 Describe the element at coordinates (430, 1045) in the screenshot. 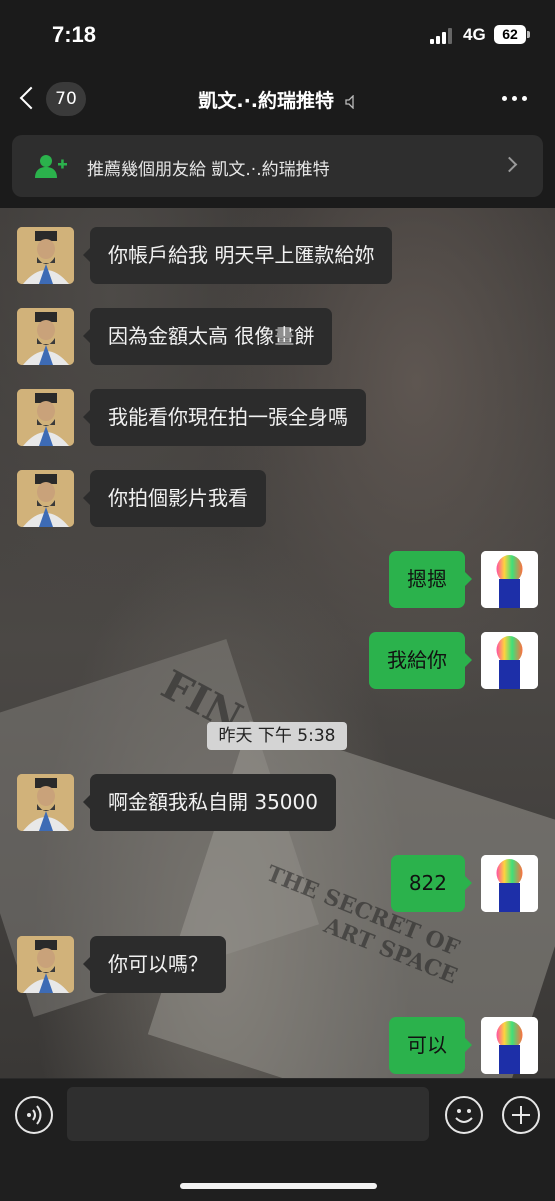

I see `message-bubble-outgoing: 可以` at that location.